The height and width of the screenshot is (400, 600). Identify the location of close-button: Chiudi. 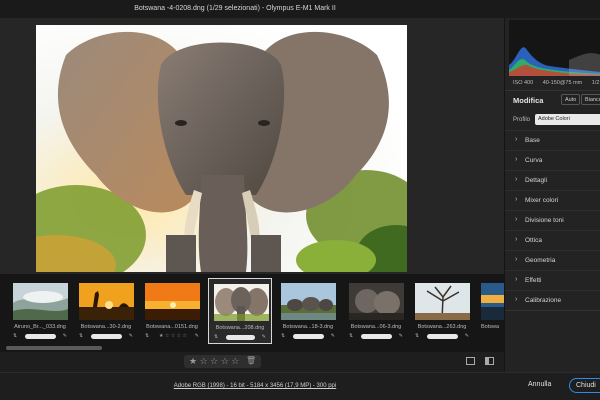
(584, 385).